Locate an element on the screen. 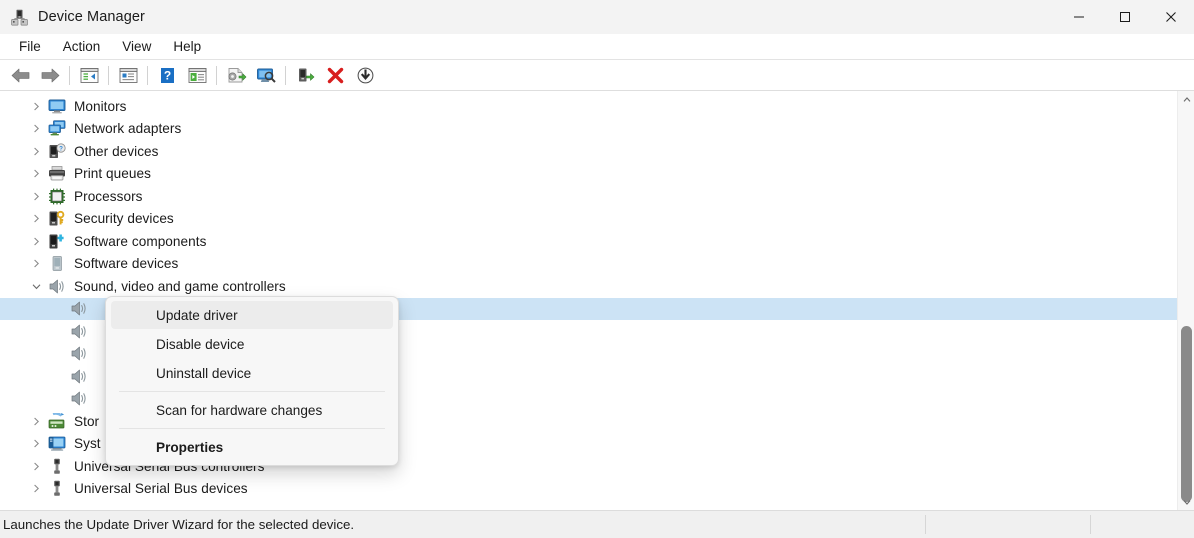 This screenshot has height=538, width=1194. back-arrow-icon is located at coordinates (20, 75).